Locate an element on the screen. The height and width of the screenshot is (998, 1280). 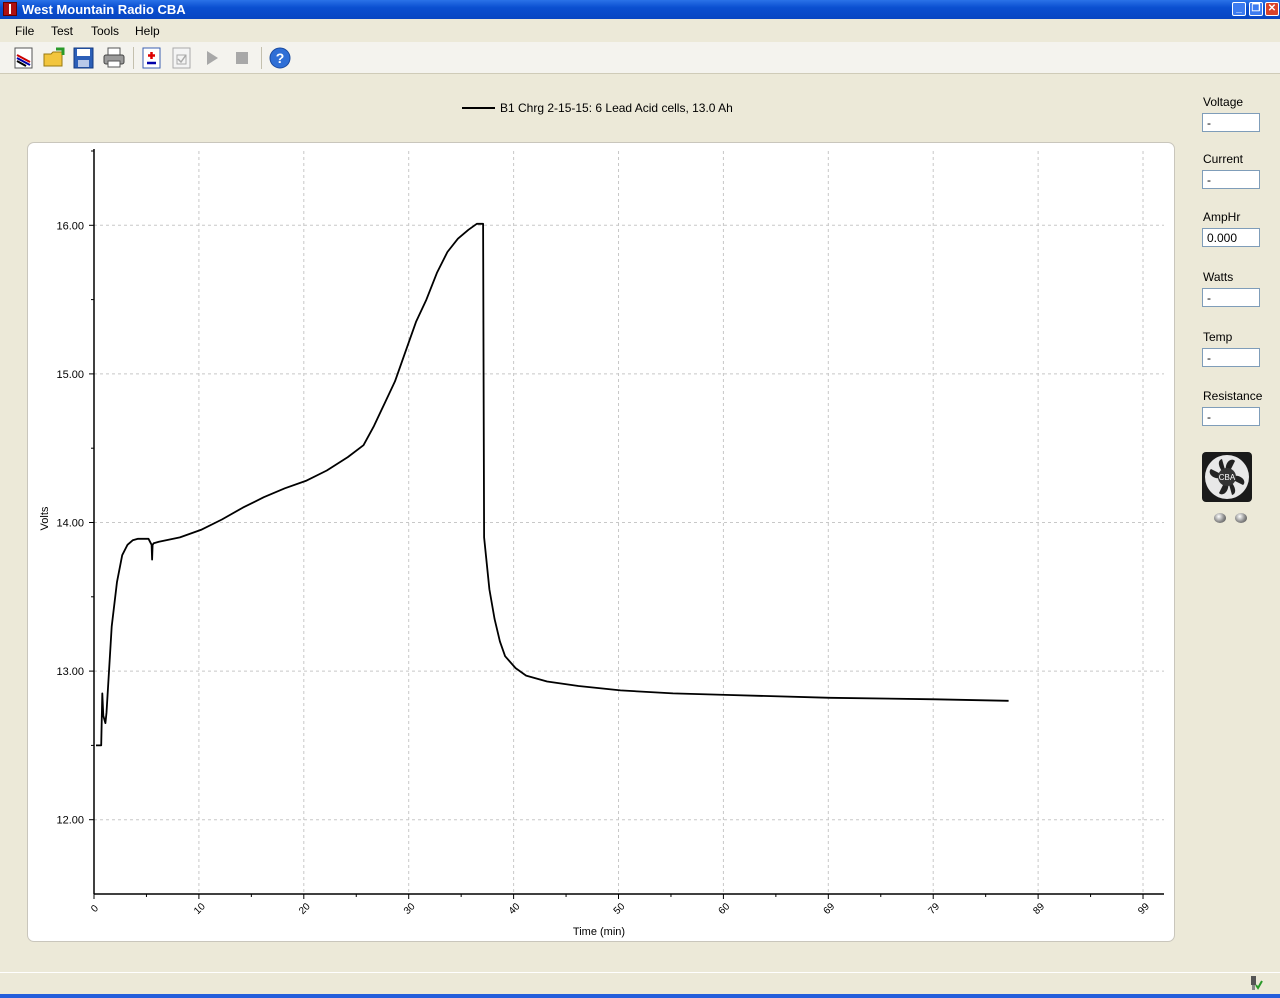
minimize-icon: _ is located at coordinates (1239, 9).